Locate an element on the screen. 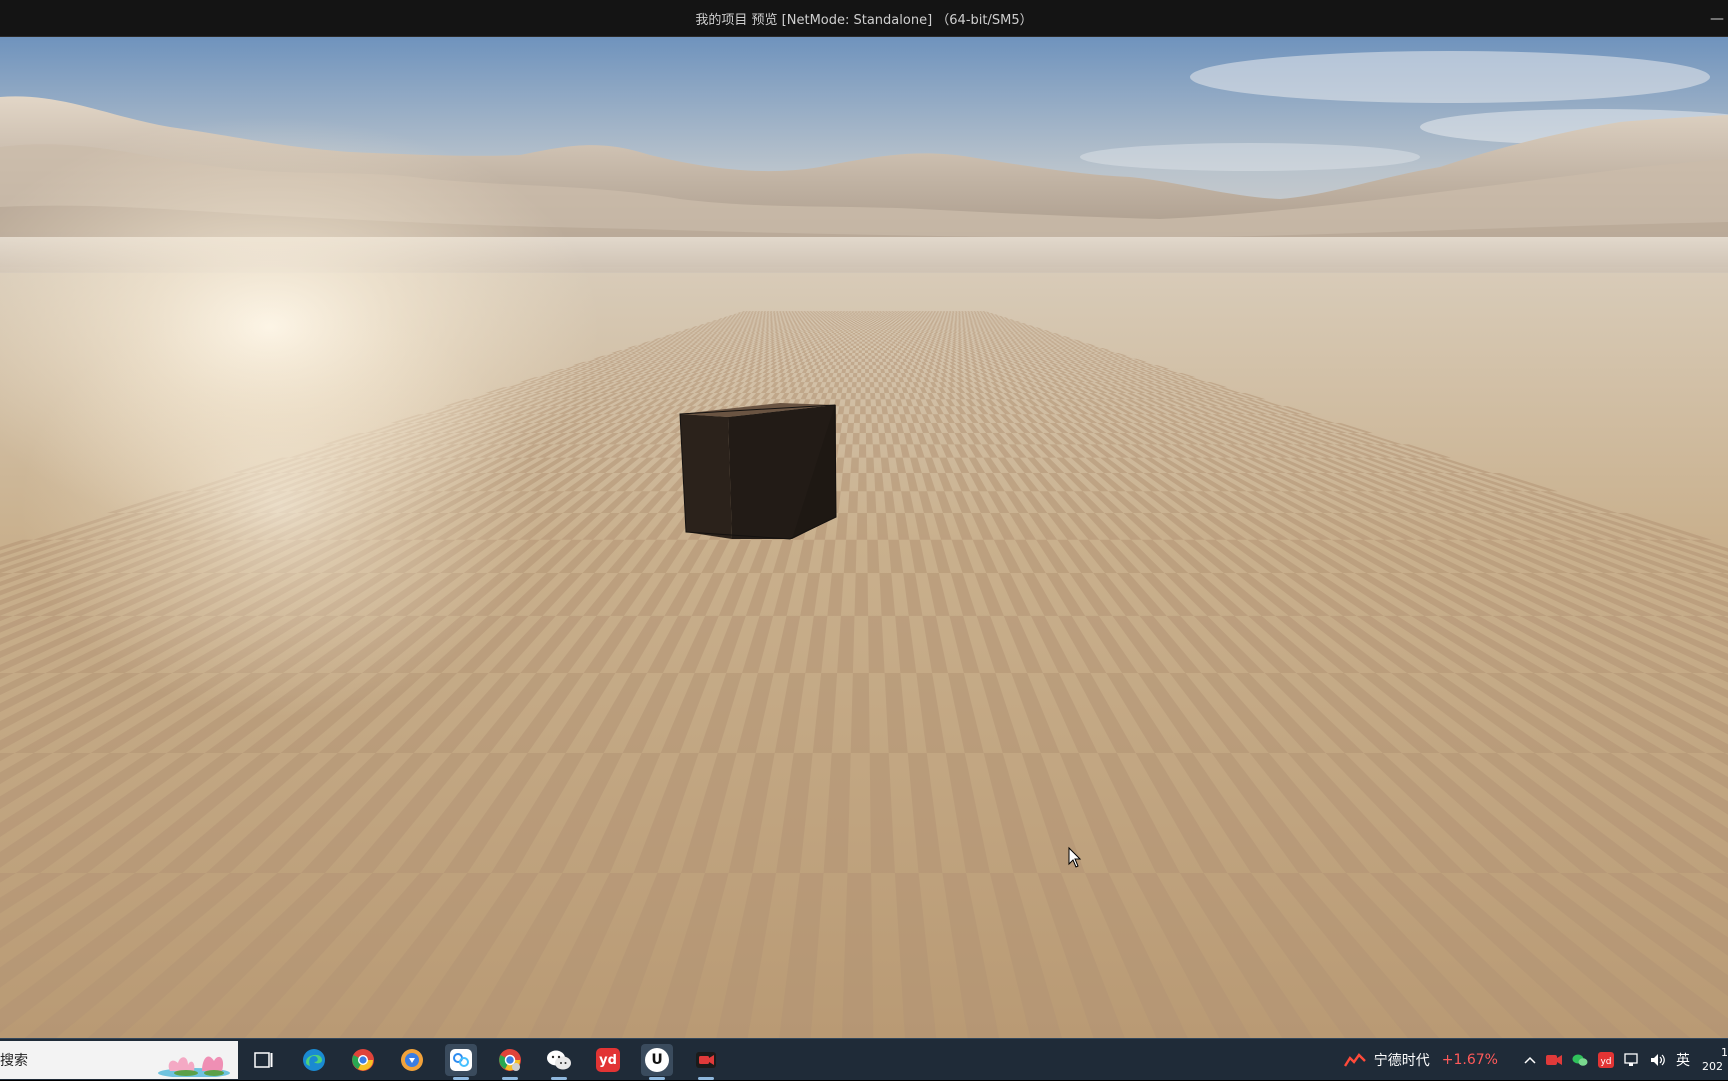  unreal-engine-icon: U is located at coordinates (657, 1060).